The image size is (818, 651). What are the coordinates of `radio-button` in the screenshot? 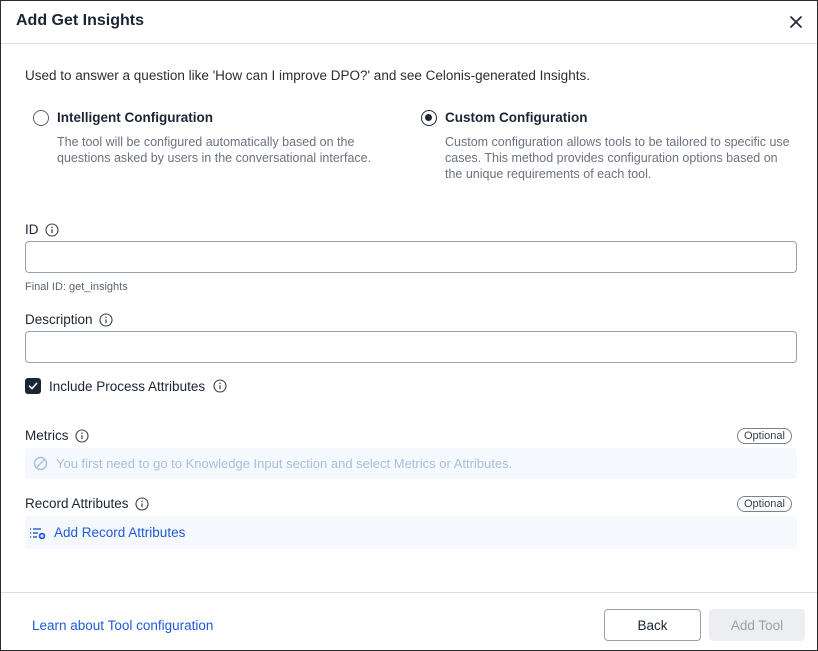 It's located at (41, 118).